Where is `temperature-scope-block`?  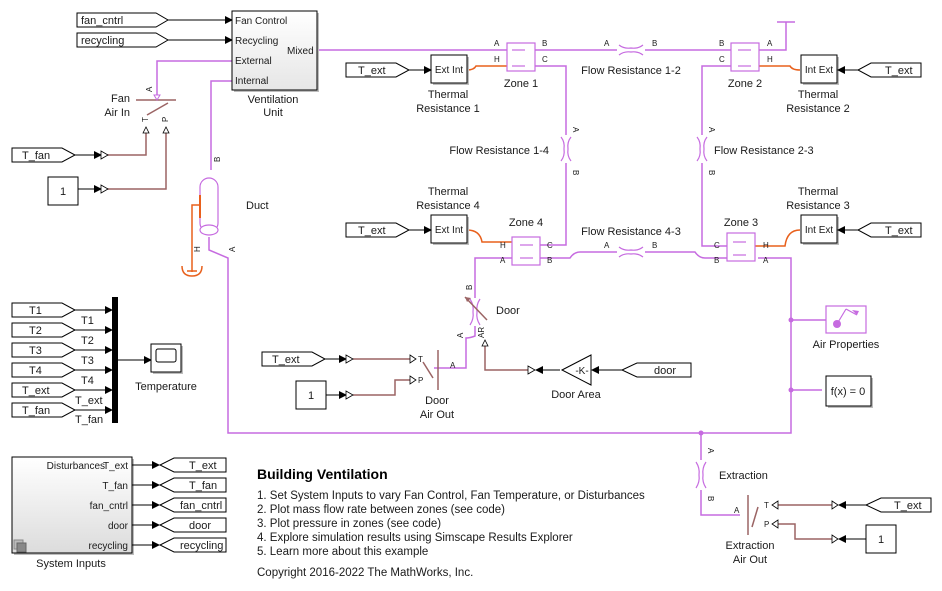 temperature-scope-block is located at coordinates (166, 358).